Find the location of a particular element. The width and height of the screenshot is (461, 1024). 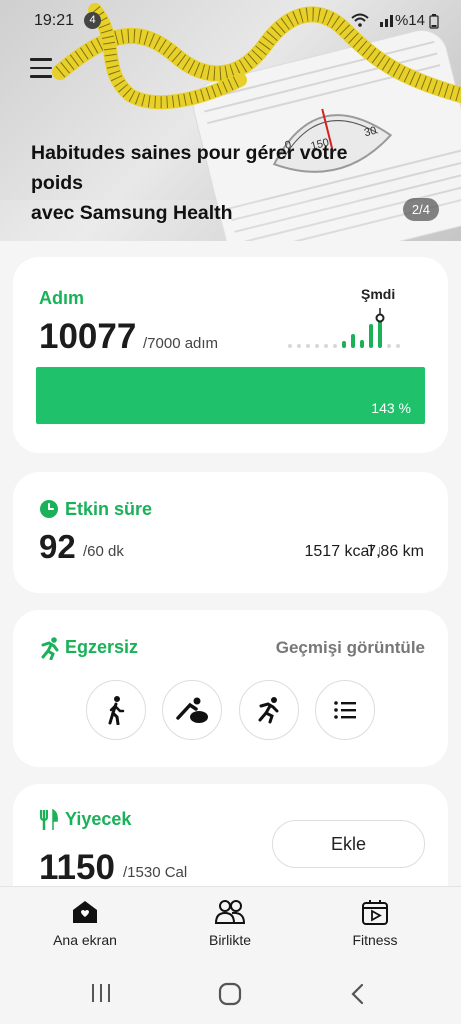

people-icon is located at coordinates (230, 912).